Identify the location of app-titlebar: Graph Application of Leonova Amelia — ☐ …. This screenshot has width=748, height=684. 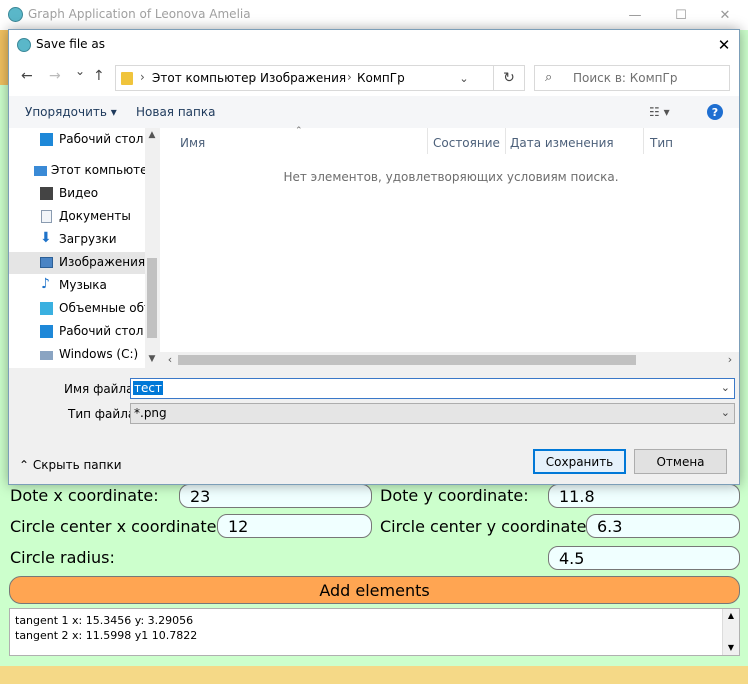
(374, 15).